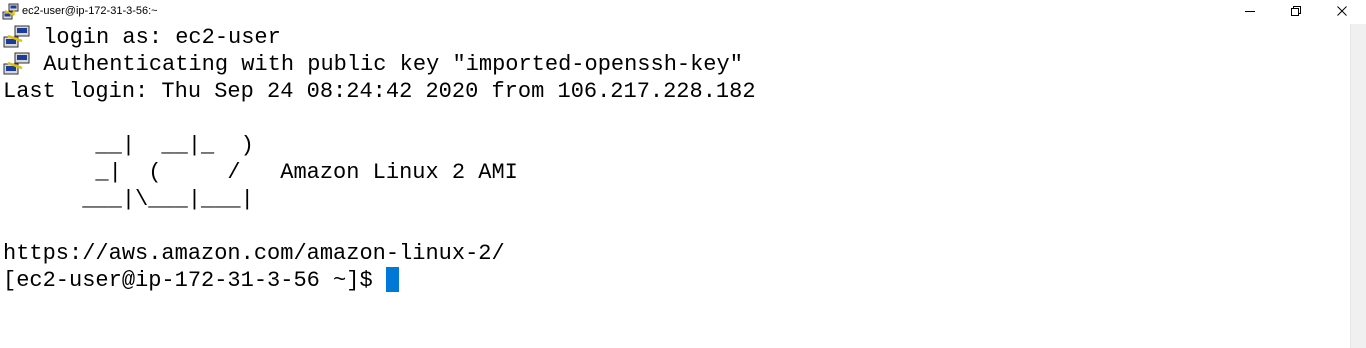  Describe the element at coordinates (128, 199) in the screenshot. I see `banner-line-3: ___|\___|___|` at that location.